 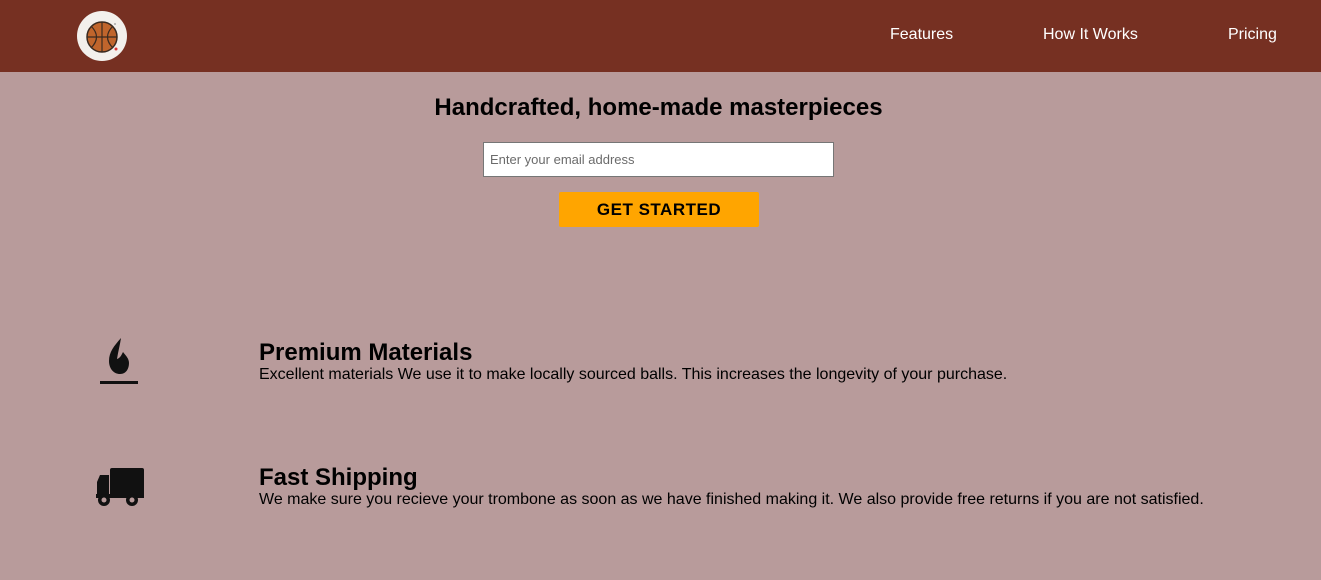 I want to click on nav-pricing: Pricing, so click(x=1252, y=35).